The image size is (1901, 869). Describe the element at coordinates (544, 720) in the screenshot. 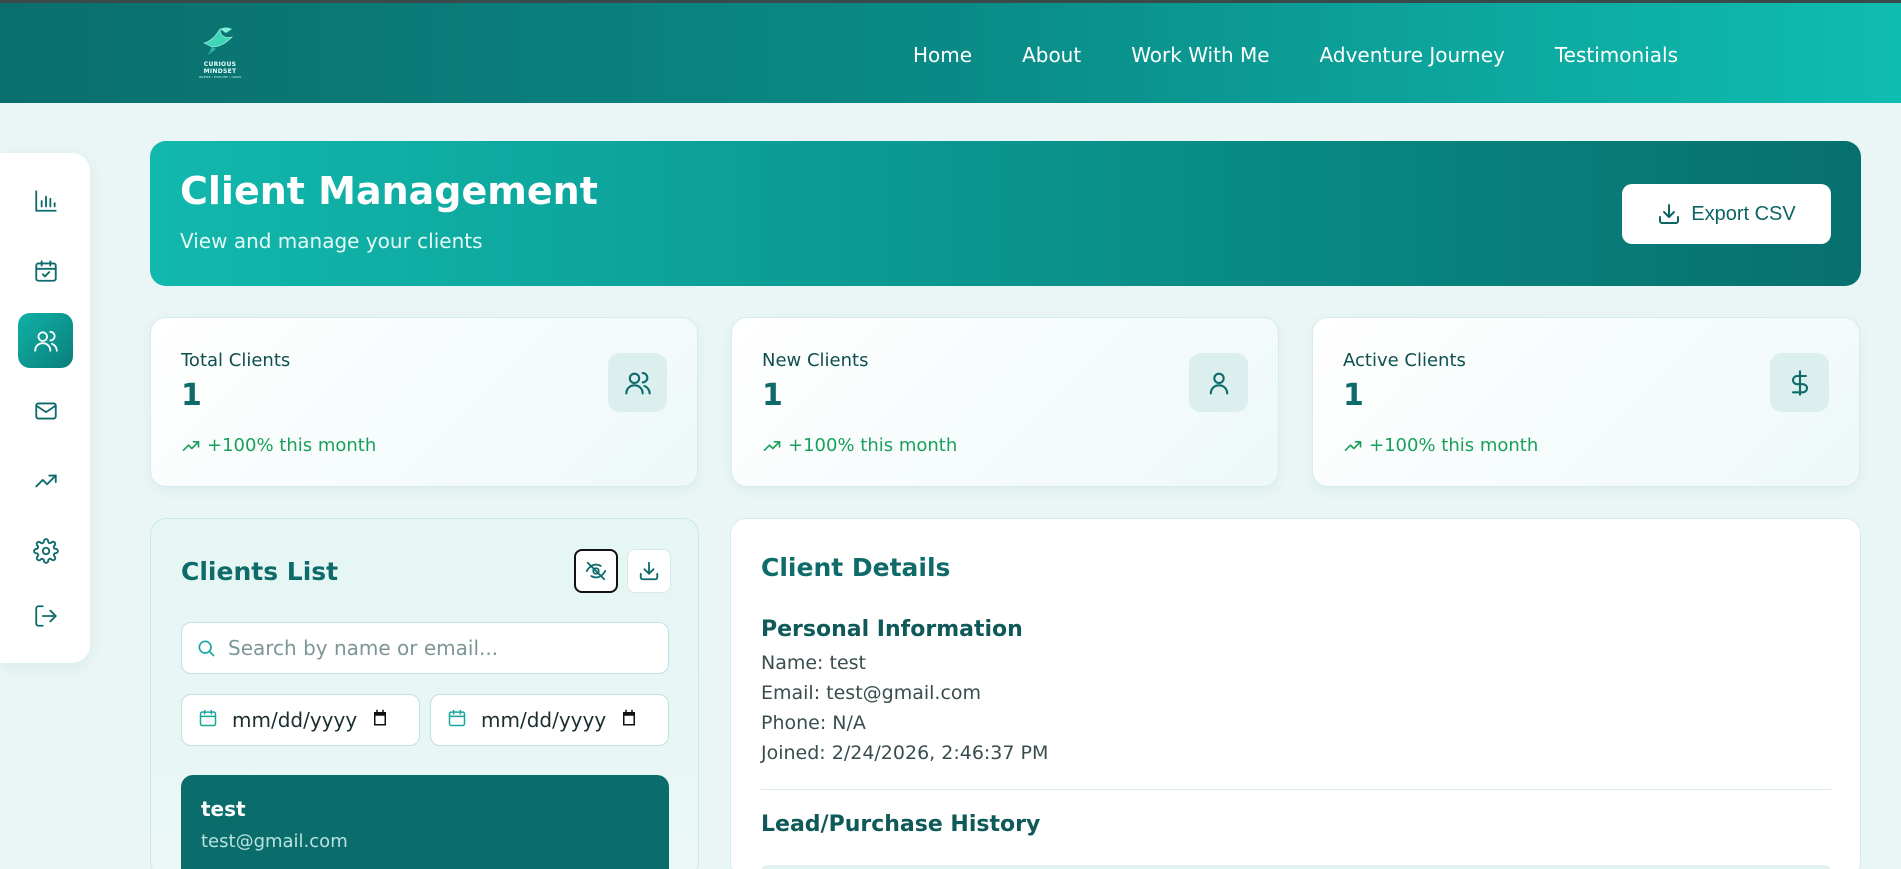

I see `date-to-value: mm/dd/yyyy` at that location.